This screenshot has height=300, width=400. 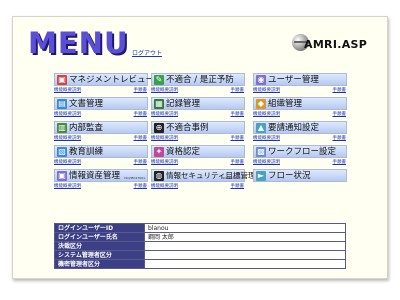 I want to click on menu-item: ◉ ユーザー管理 機能概要説明 手順書, so click(x=300, y=83).